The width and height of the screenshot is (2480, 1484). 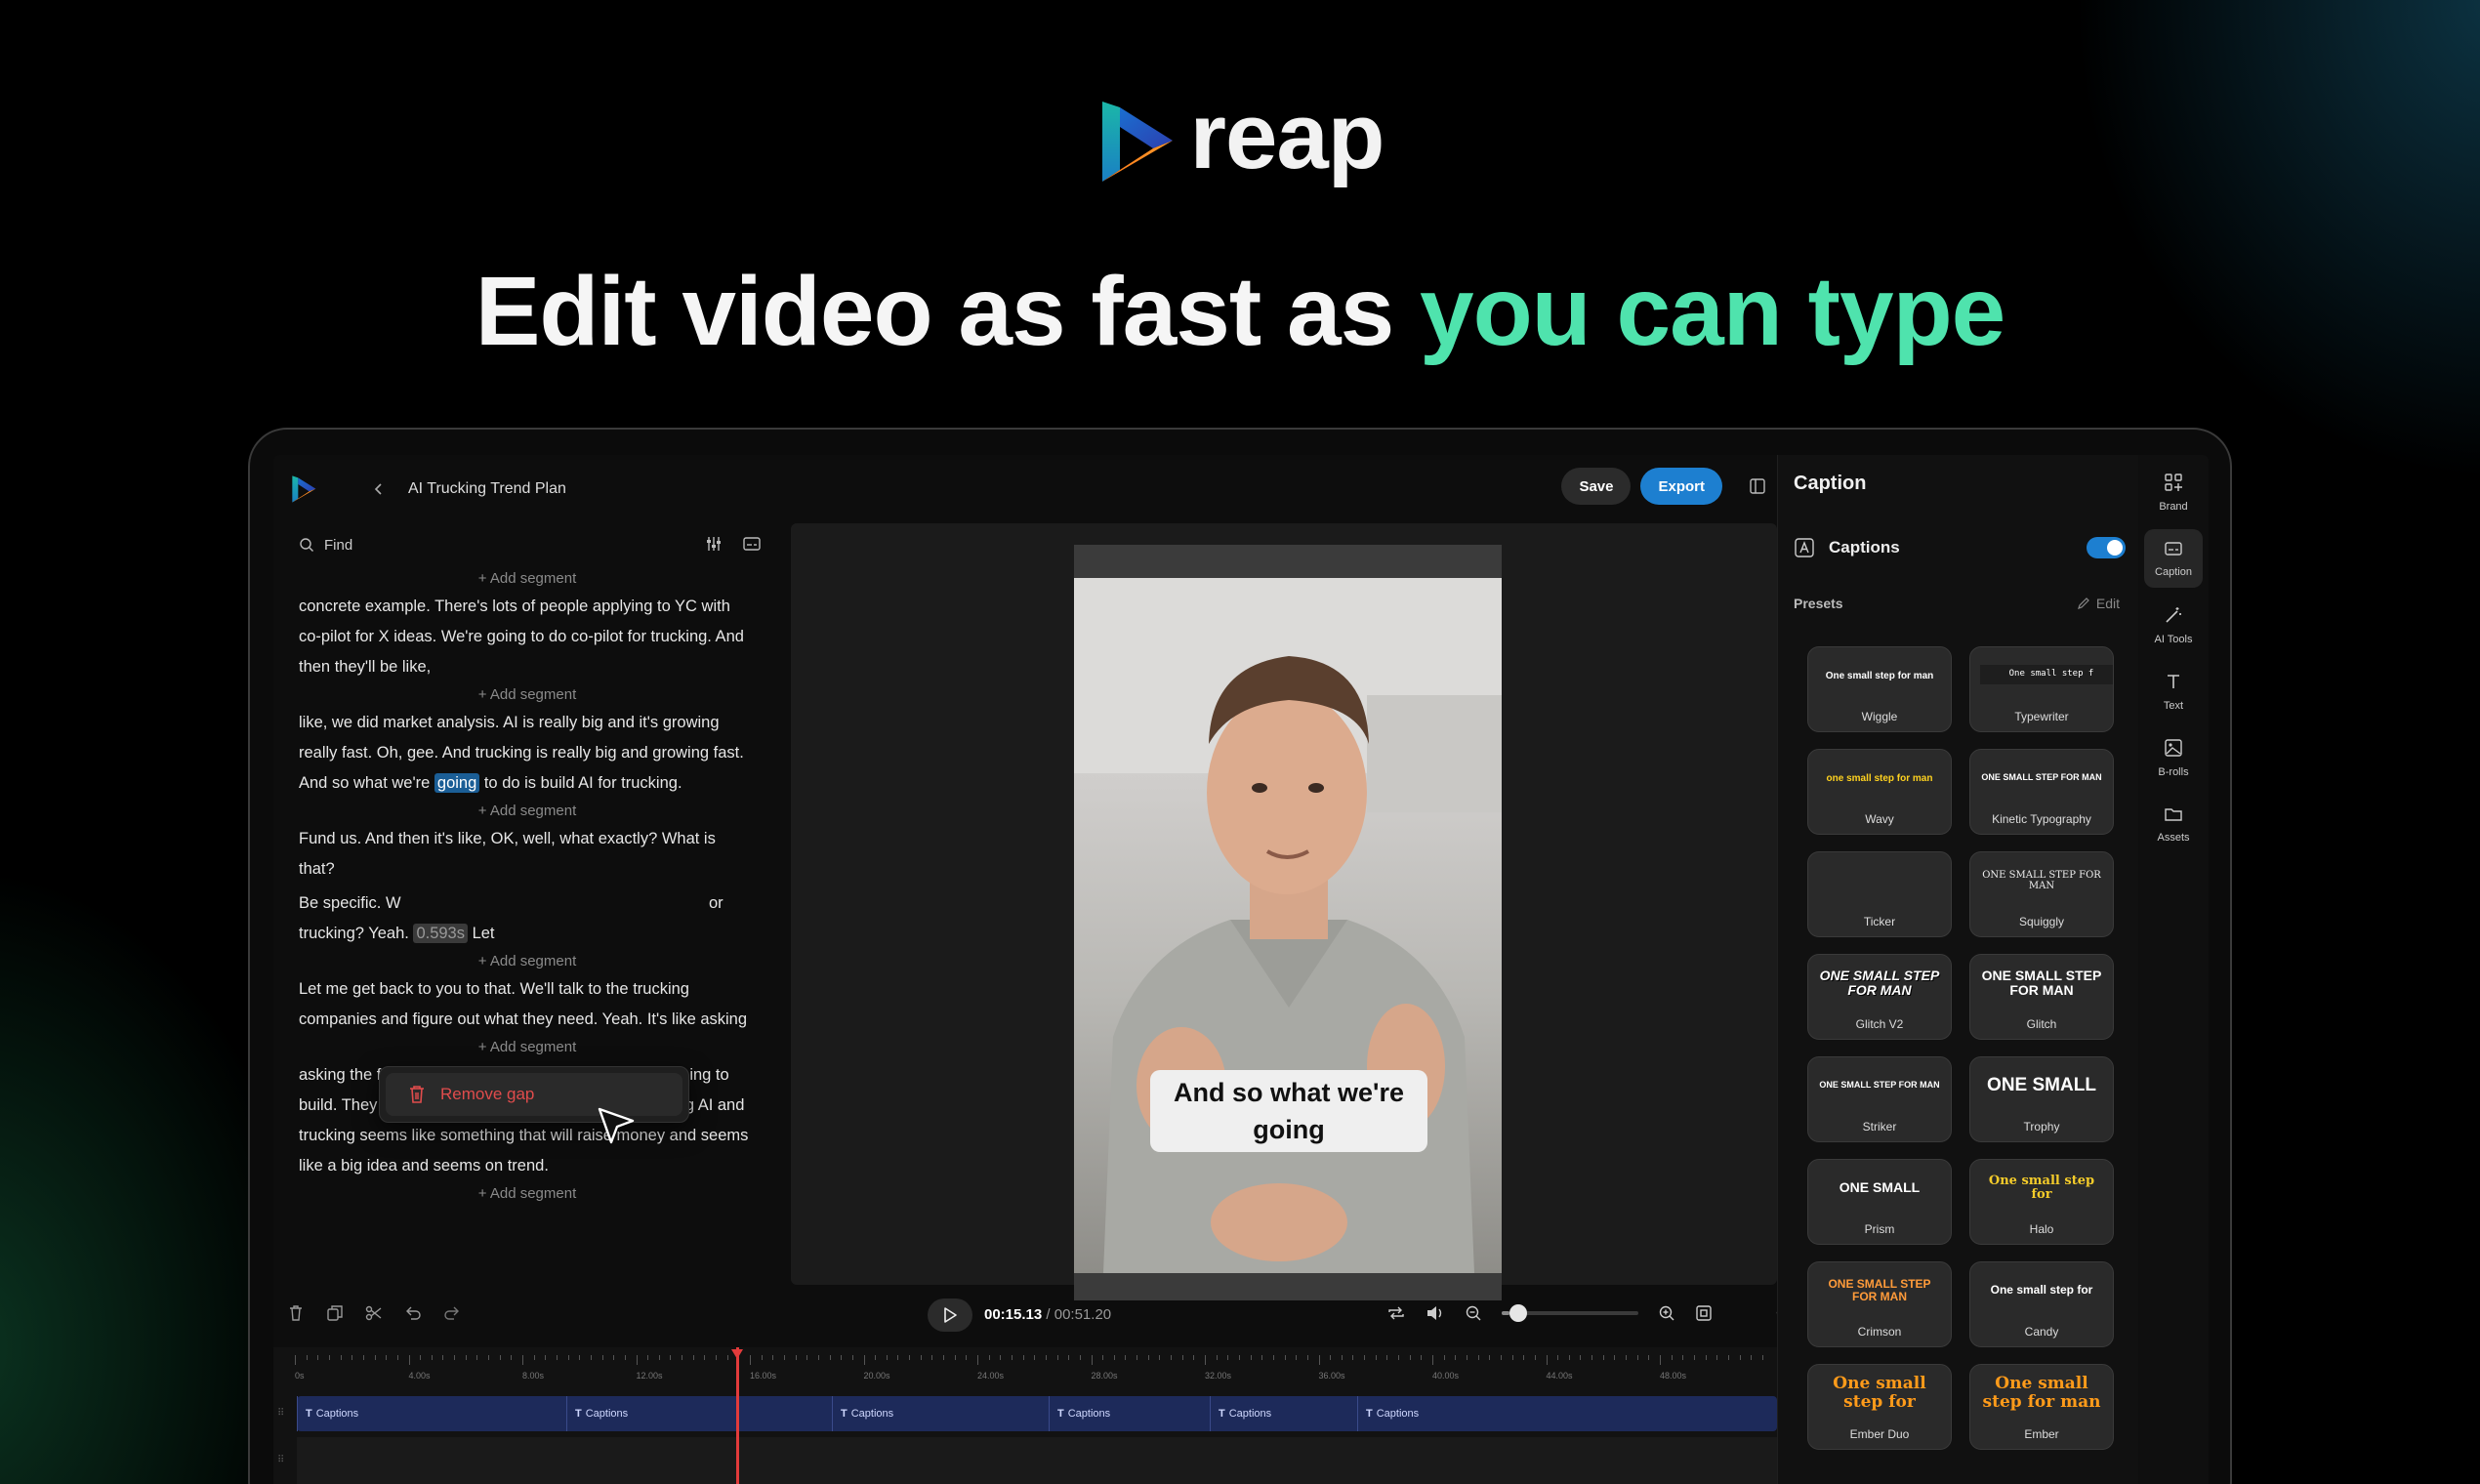 I want to click on preset-card-trophy: ONE SMALL Trophy, so click(x=2041, y=1099).